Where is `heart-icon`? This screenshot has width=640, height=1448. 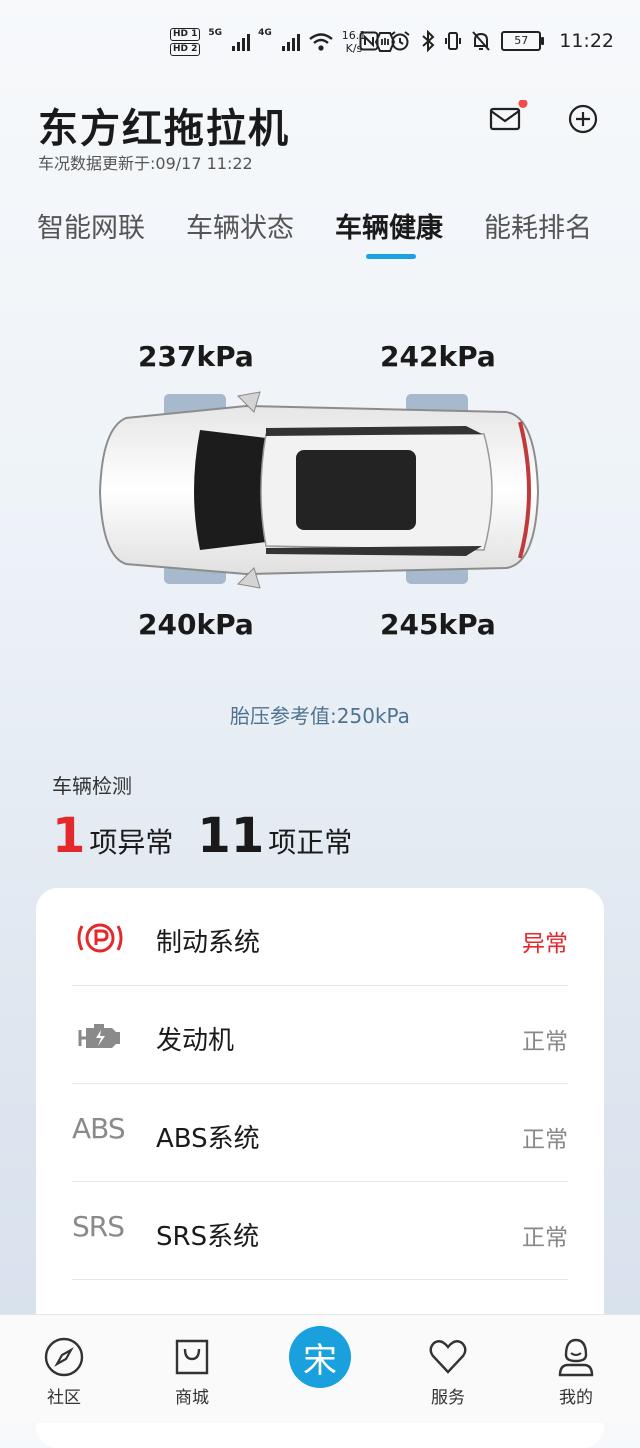
heart-icon is located at coordinates (448, 1357).